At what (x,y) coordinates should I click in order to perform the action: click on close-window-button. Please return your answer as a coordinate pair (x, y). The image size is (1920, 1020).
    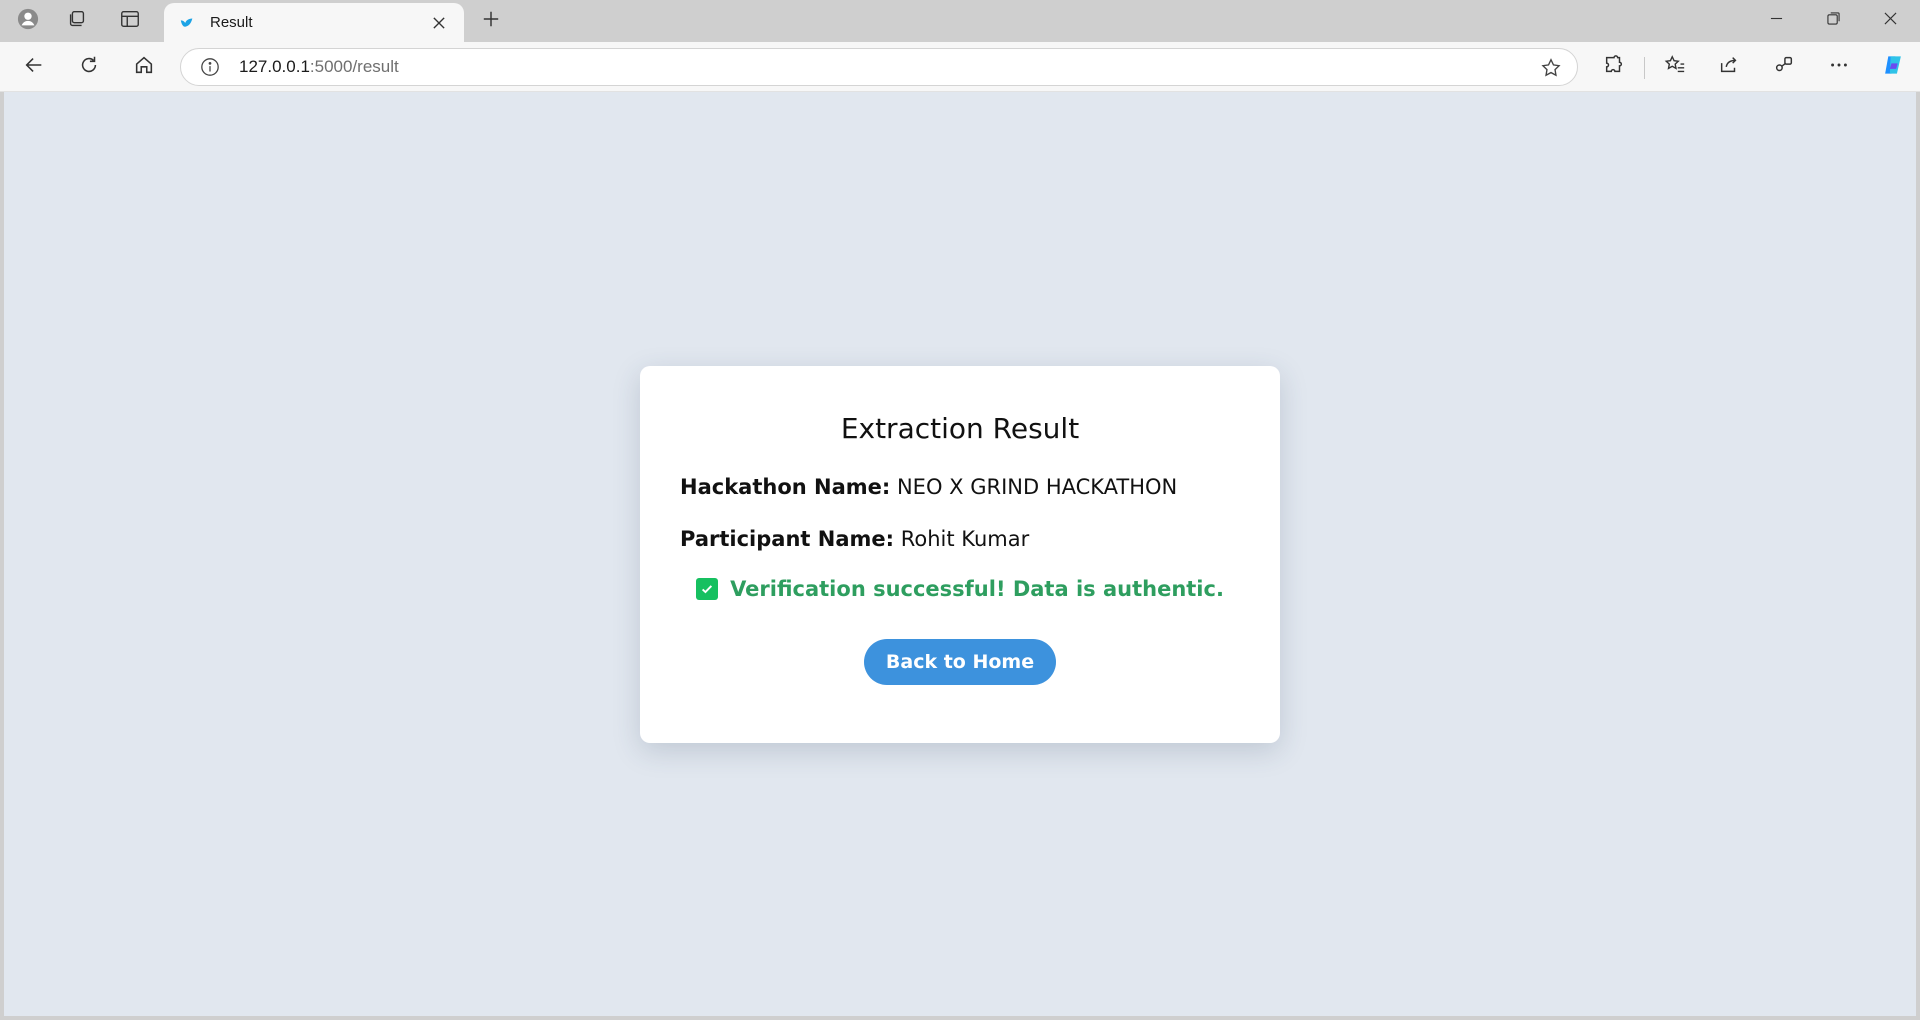
    Looking at the image, I should click on (1890, 21).